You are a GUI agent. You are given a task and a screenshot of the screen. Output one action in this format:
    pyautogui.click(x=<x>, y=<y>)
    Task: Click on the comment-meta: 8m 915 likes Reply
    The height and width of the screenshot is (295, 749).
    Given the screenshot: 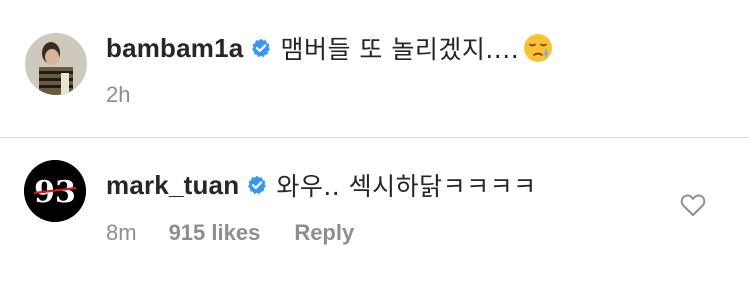 What is the action you would take?
    pyautogui.click(x=230, y=233)
    